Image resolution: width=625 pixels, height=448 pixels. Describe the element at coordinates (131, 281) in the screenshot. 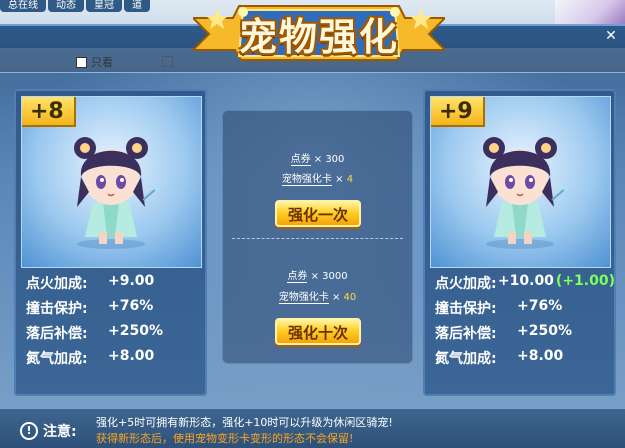

I see `stat-value: +9.00` at that location.